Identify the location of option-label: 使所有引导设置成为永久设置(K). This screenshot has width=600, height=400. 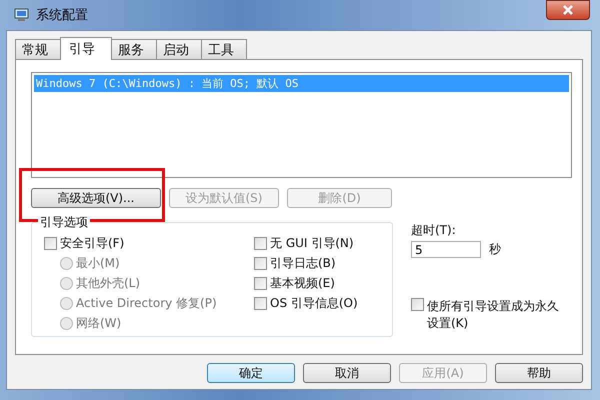
(493, 315).